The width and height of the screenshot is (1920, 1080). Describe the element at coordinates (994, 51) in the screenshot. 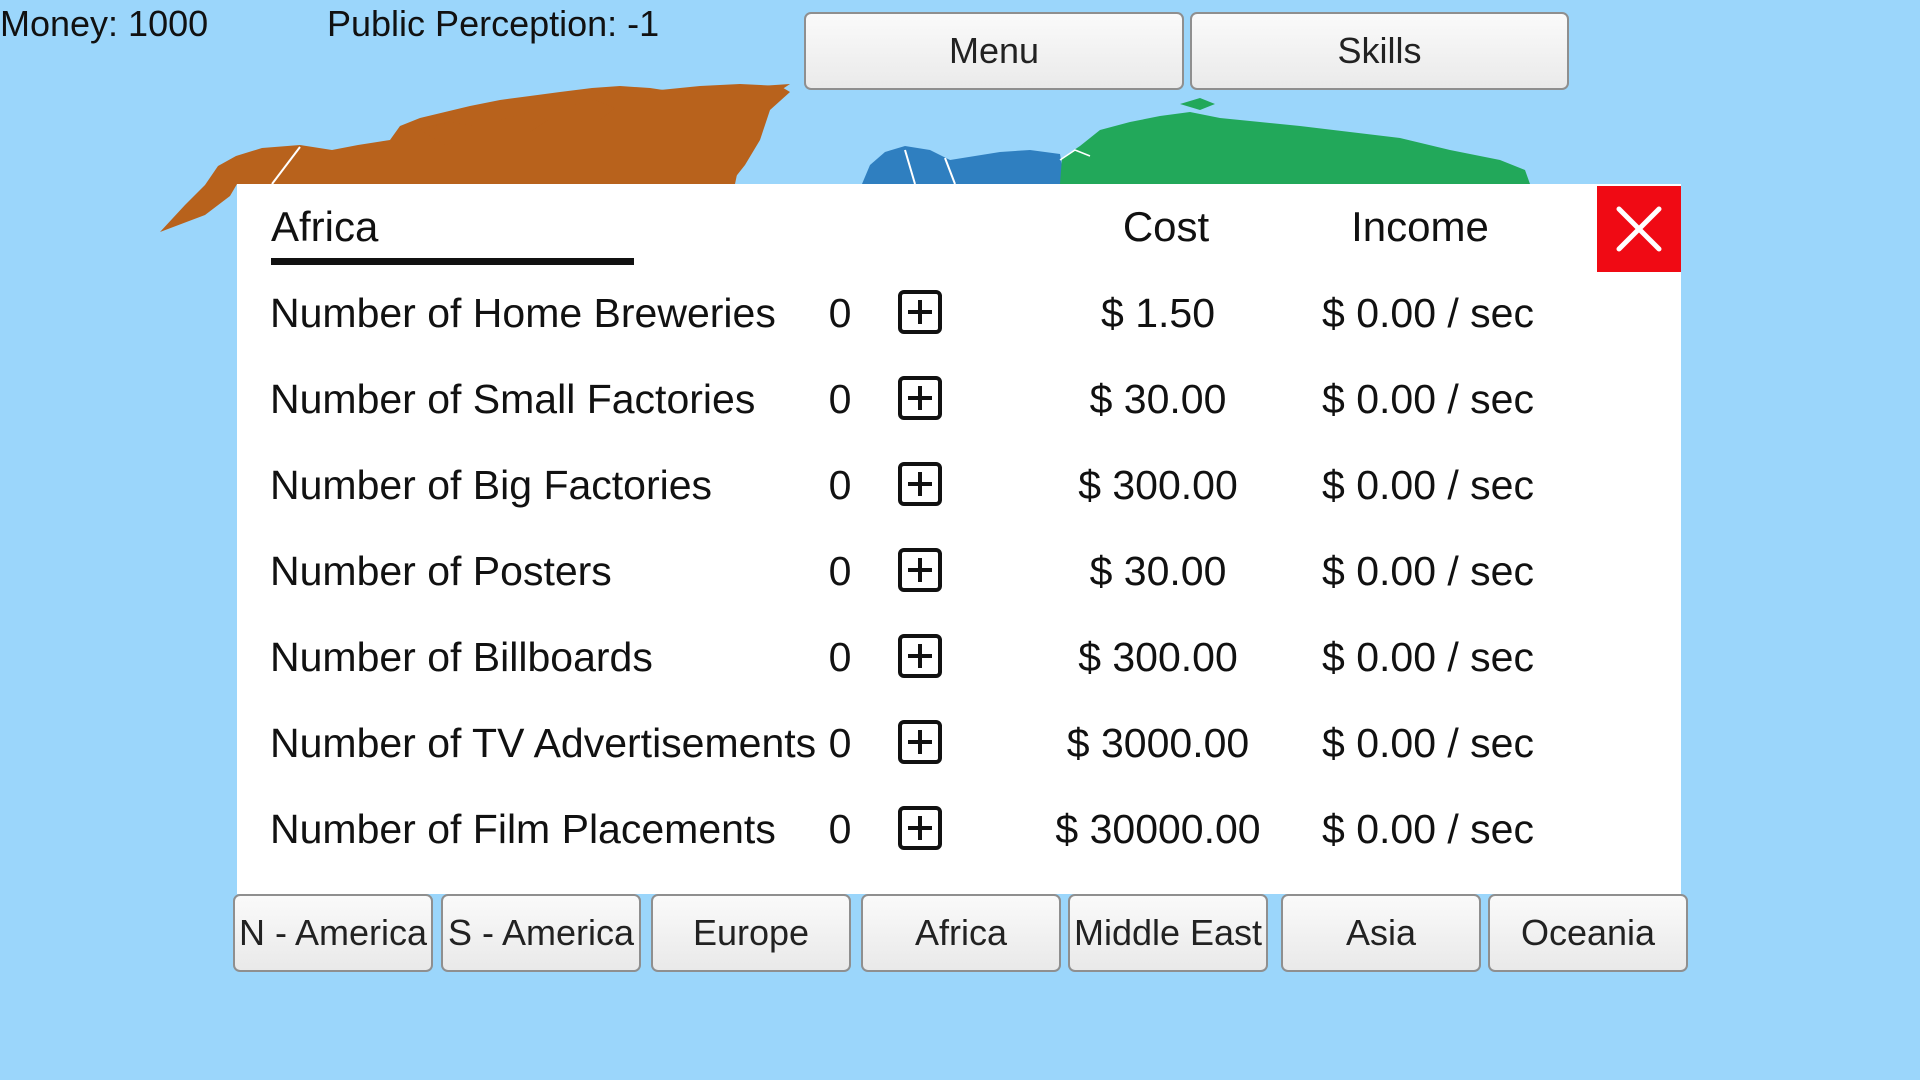

I see `menu-button: Menu` at that location.